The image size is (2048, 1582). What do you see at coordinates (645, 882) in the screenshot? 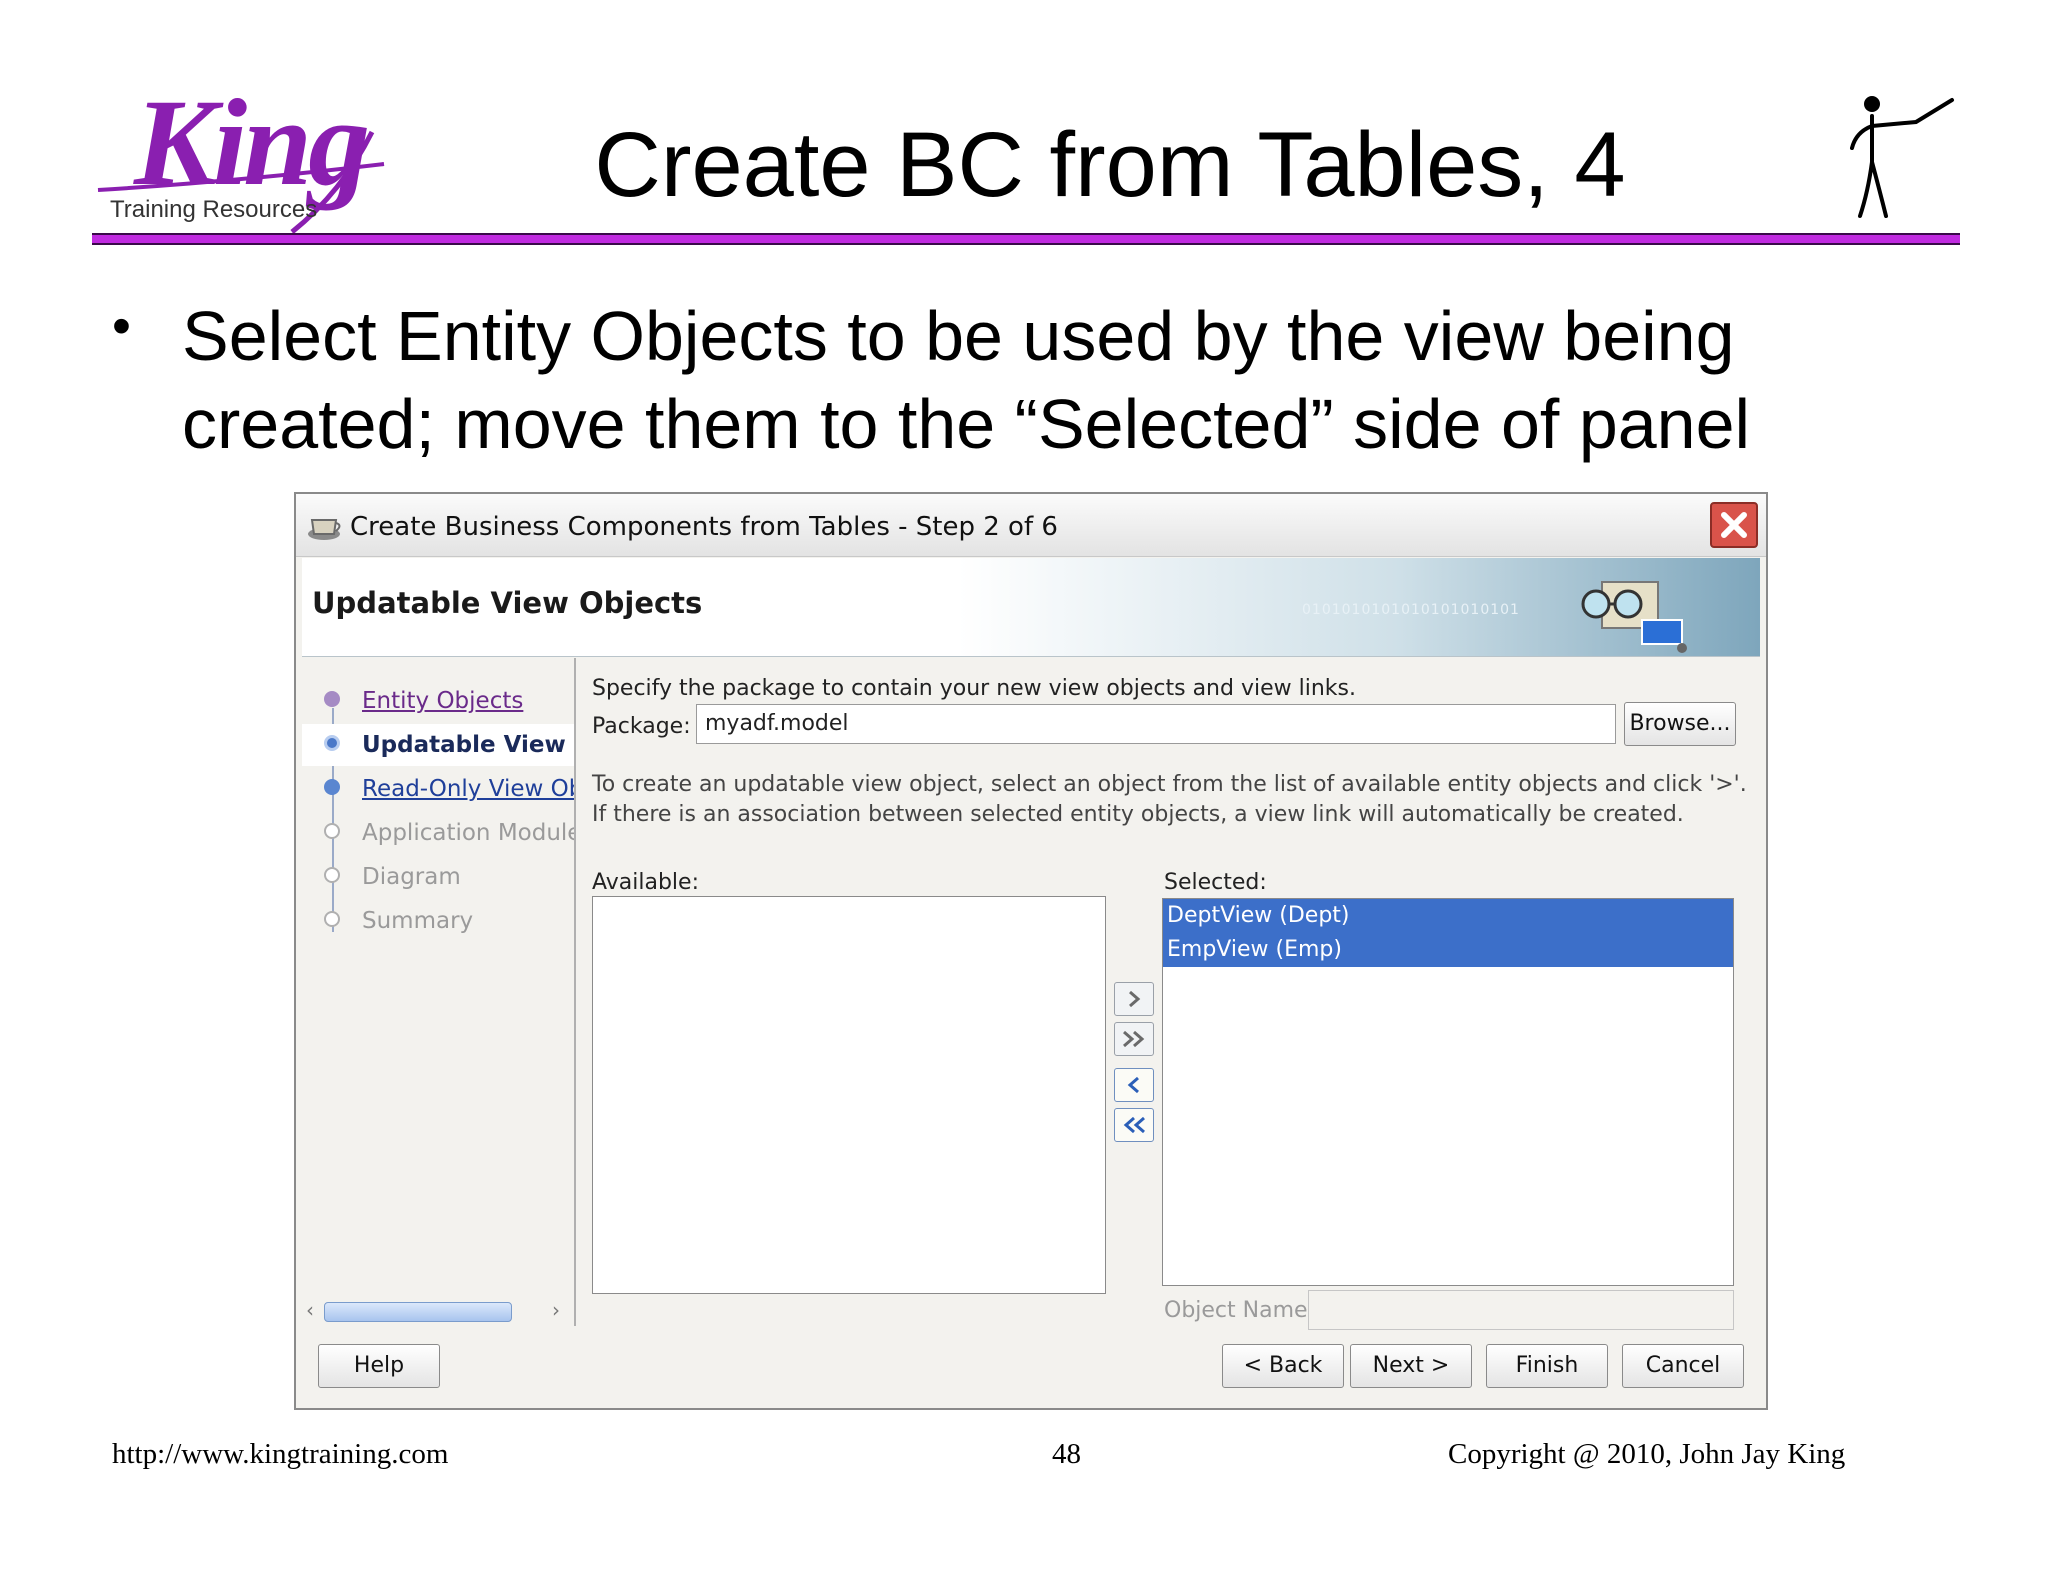
I see `available-label: Available:` at bounding box center [645, 882].